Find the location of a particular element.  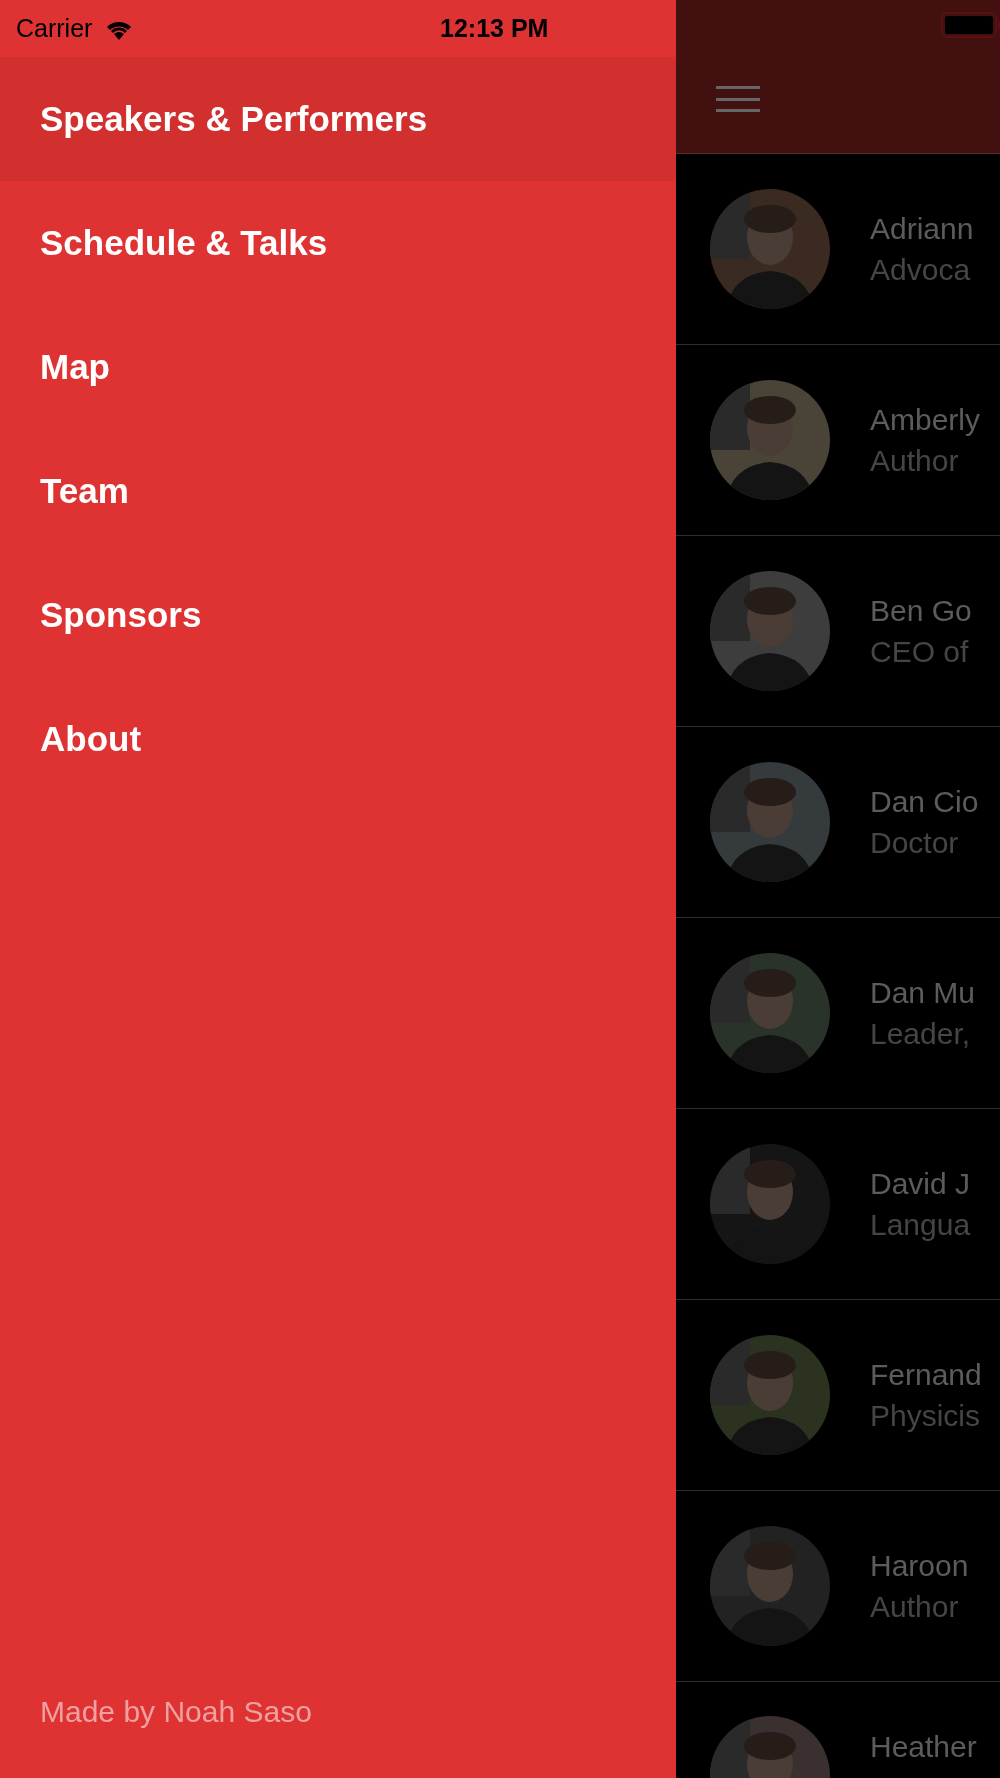

speaker-name: Heather is located at coordinates (923, 1747).